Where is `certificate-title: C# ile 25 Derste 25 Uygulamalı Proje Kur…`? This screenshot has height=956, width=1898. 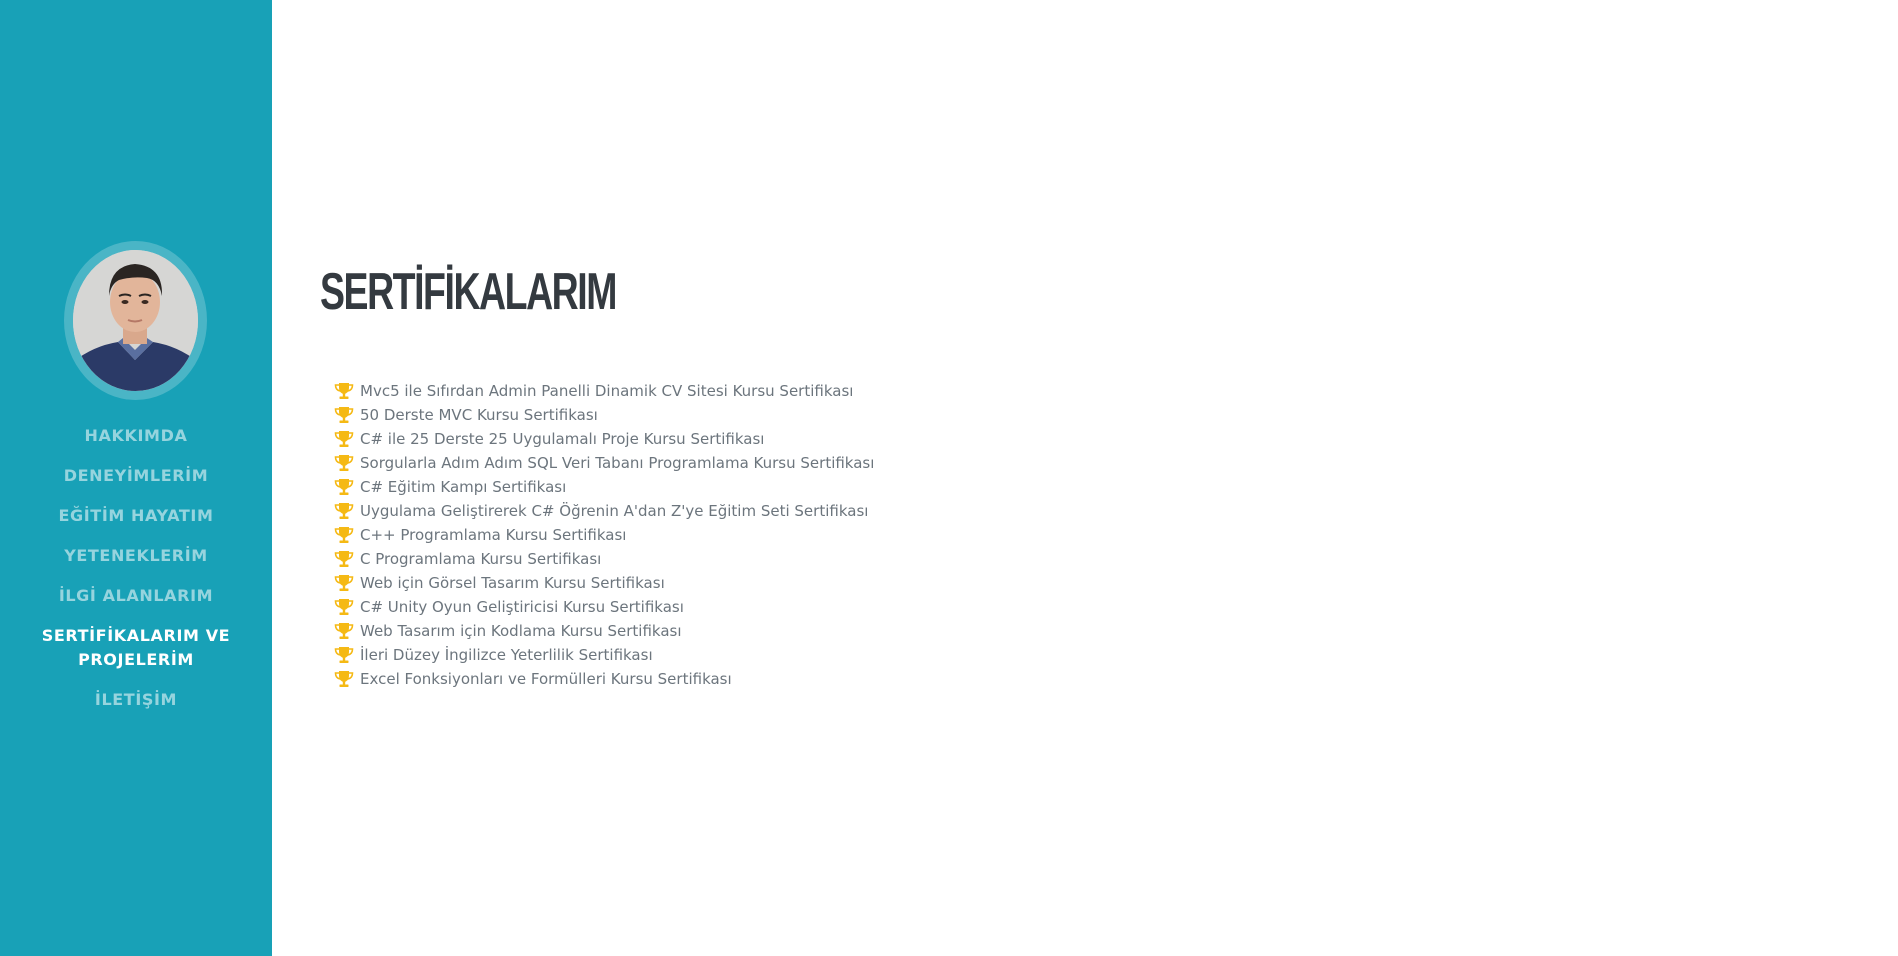 certificate-title: C# ile 25 Derste 25 Uygulamalı Proje Kur… is located at coordinates (562, 439).